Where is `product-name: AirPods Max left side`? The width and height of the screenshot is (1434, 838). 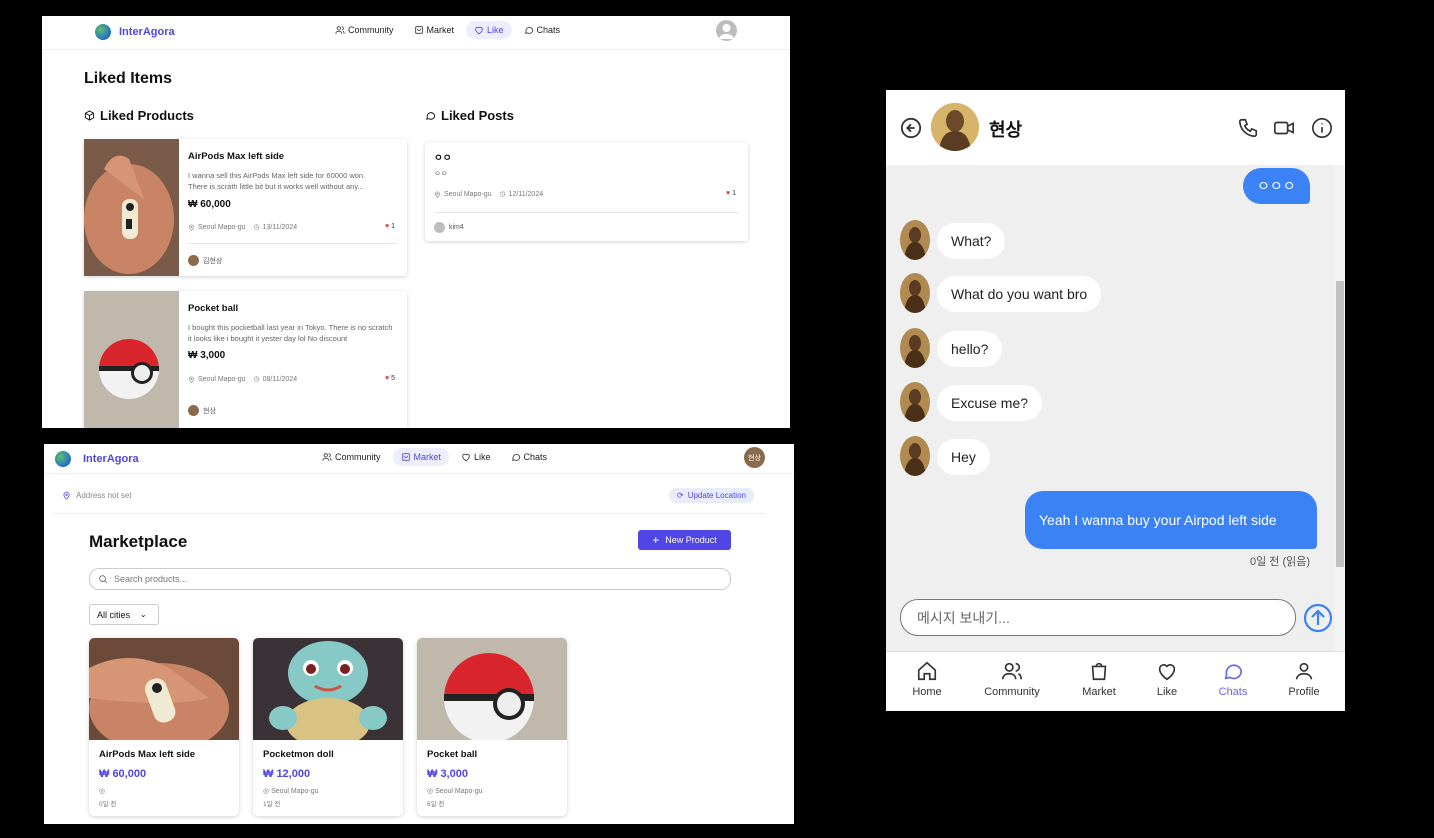 product-name: AirPods Max left side is located at coordinates (147, 754).